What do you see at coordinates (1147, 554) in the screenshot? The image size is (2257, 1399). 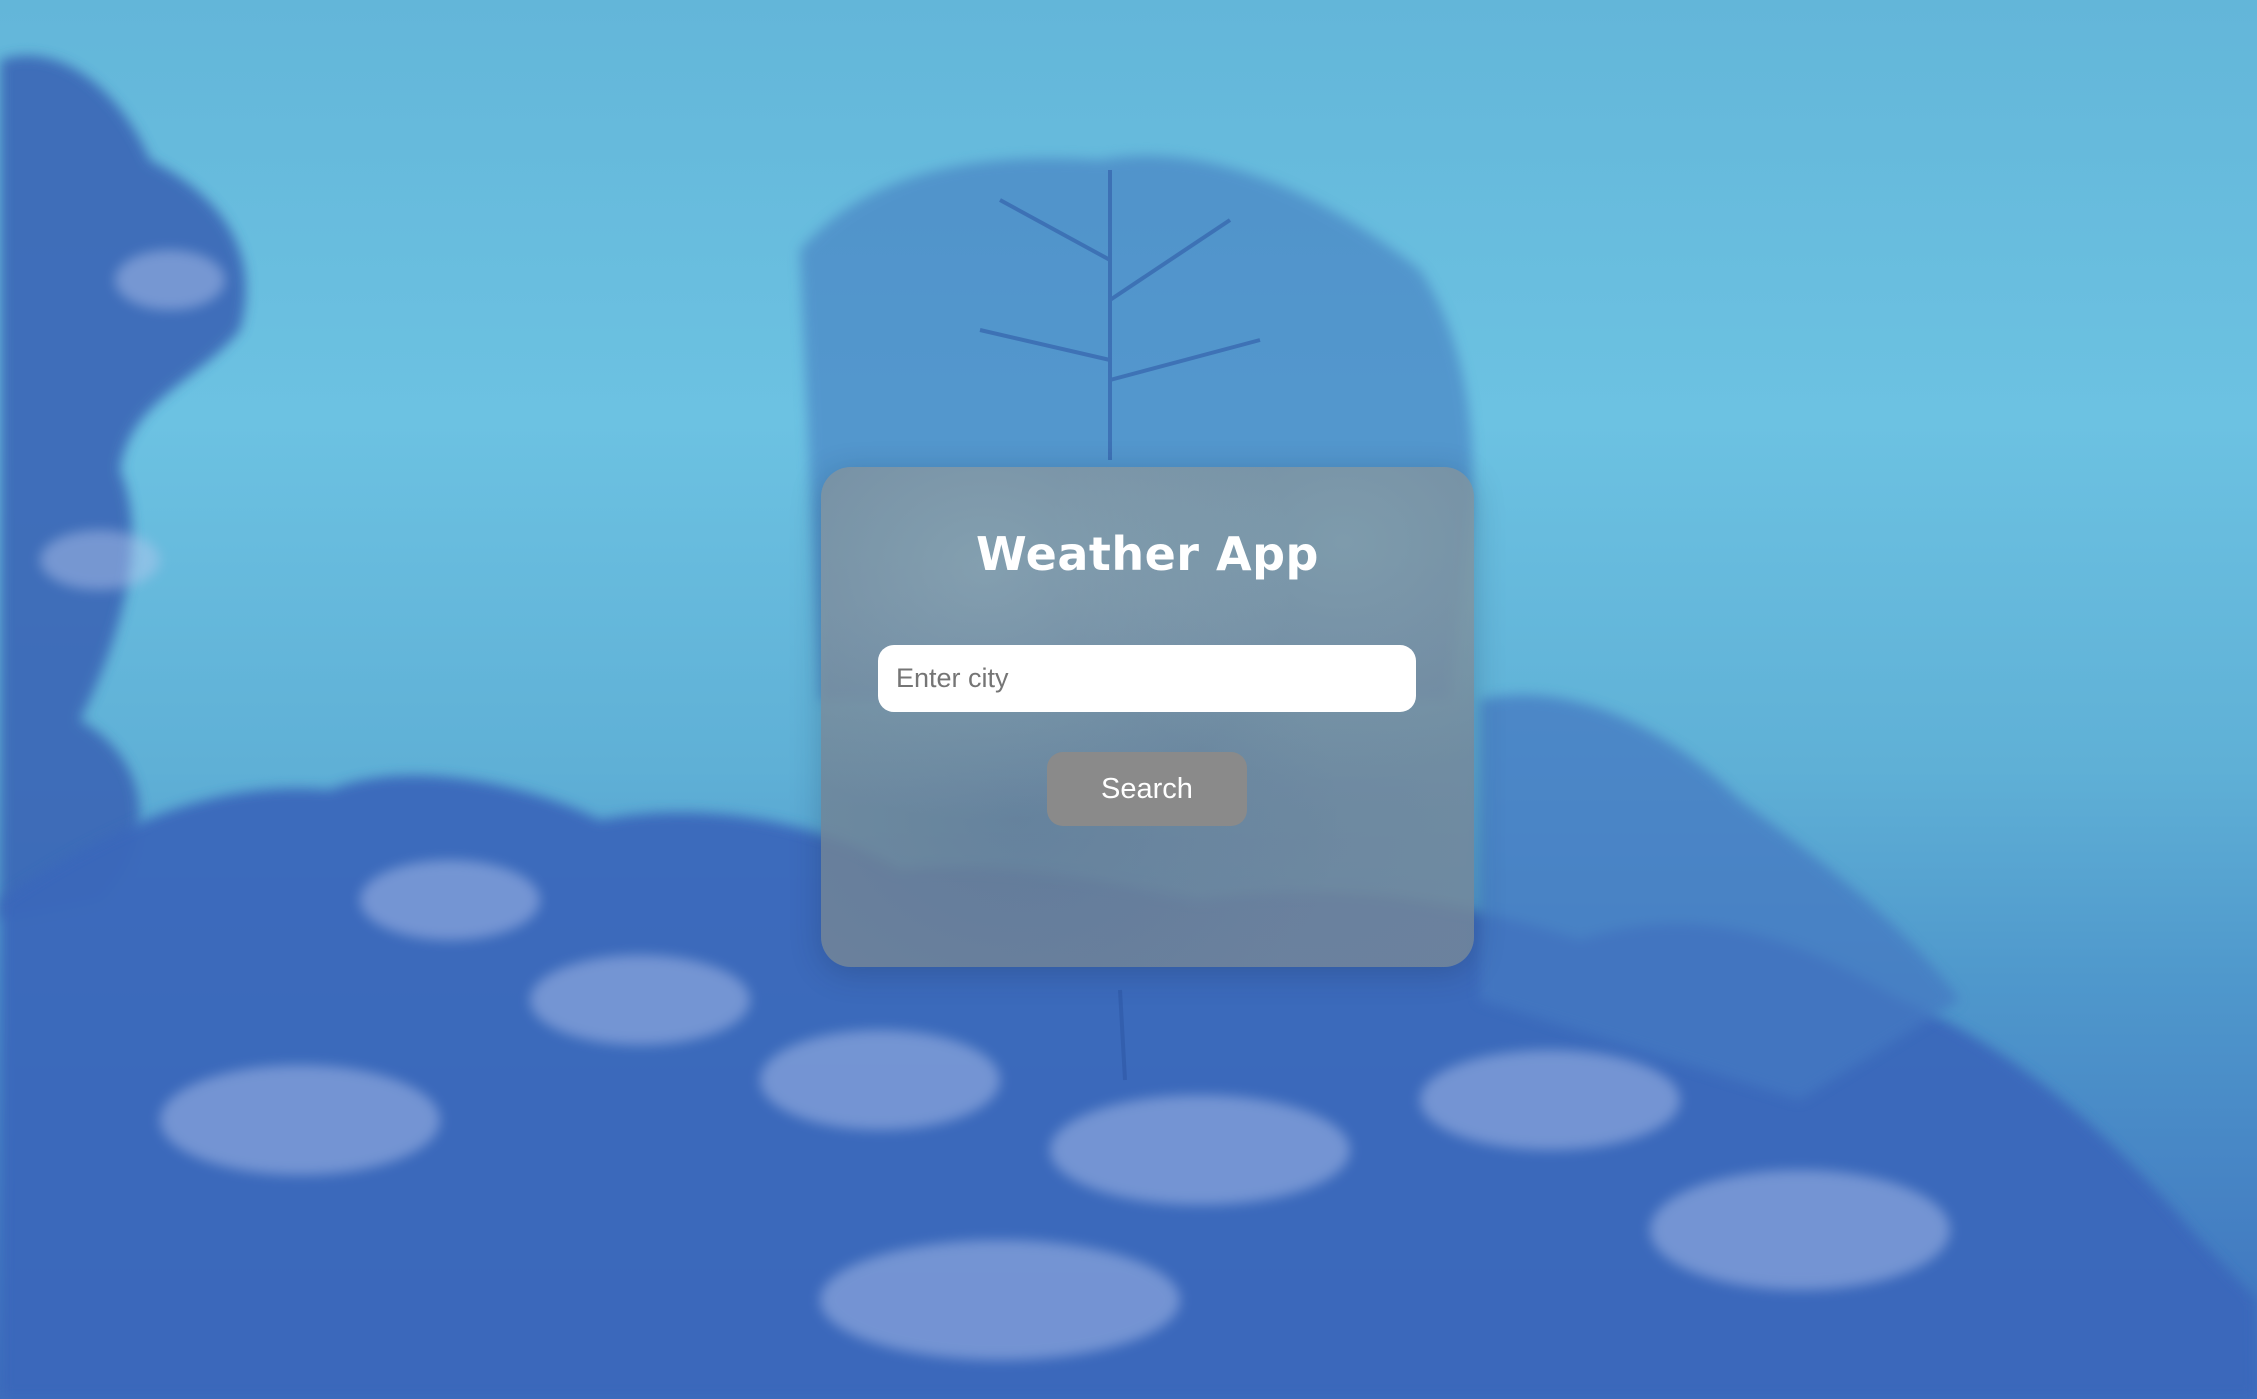 I see `app-title: Weather App` at bounding box center [1147, 554].